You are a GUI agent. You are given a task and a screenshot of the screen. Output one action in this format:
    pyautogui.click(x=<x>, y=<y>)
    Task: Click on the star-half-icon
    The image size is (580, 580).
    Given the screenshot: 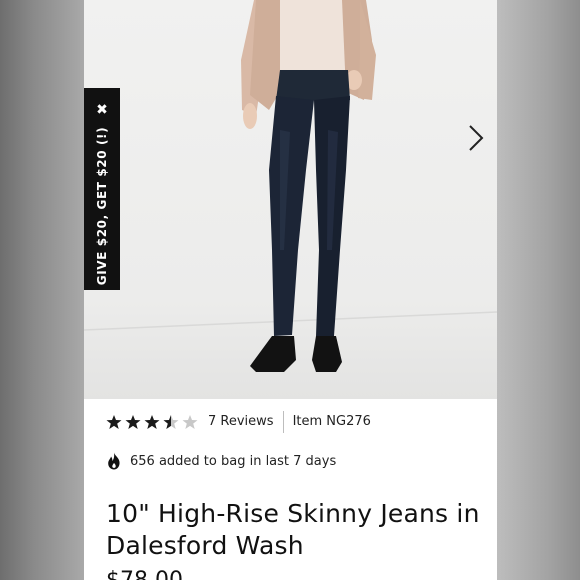 What is the action you would take?
    pyautogui.click(x=171, y=422)
    